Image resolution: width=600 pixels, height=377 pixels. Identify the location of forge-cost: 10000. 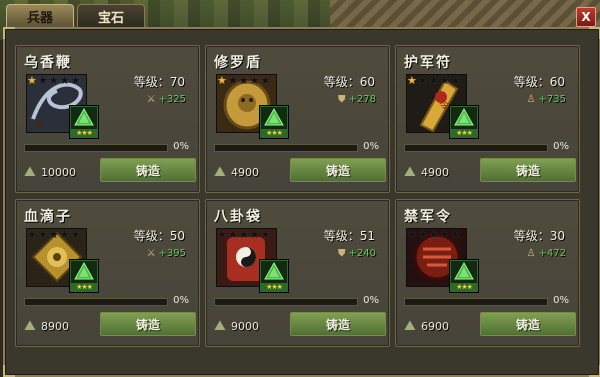
(58, 172).